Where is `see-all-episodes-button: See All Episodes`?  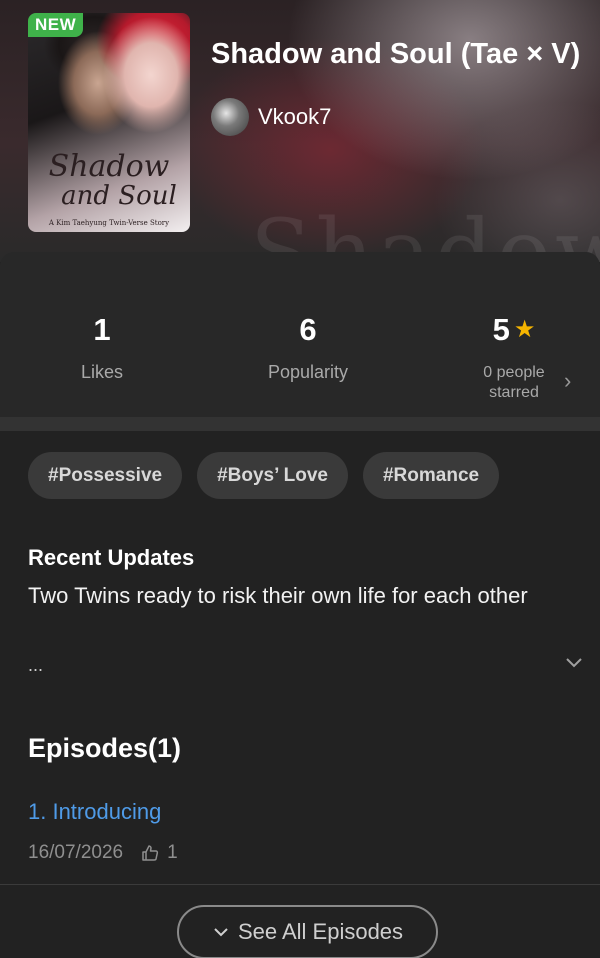 see-all-episodes-button: See All Episodes is located at coordinates (307, 931).